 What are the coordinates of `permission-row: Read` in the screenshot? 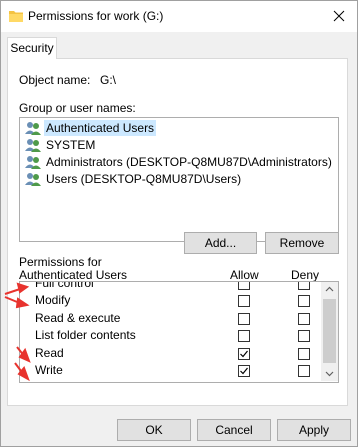 It's located at (171, 354).